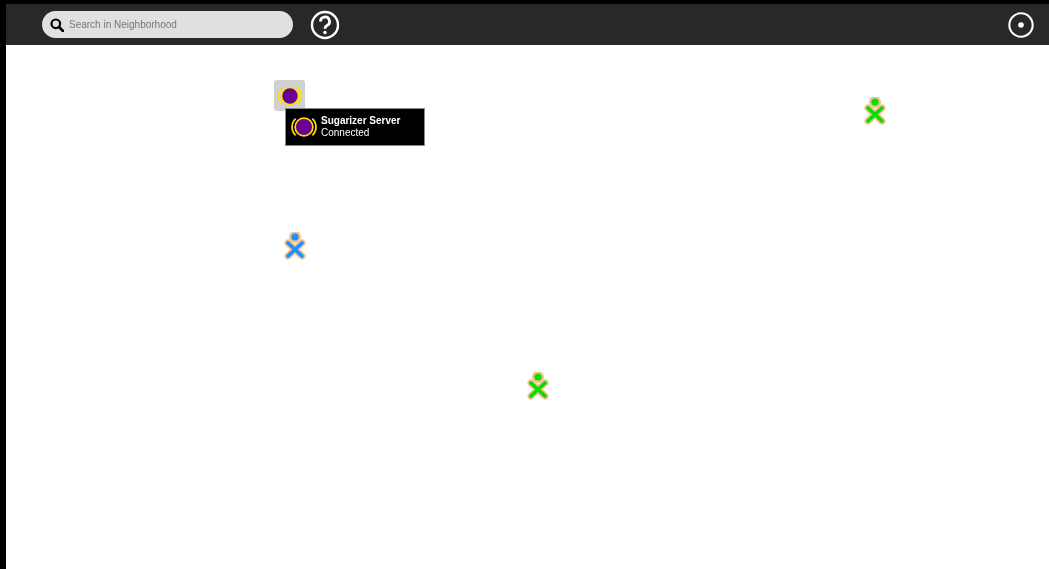 The image size is (1049, 569). I want to click on server-name: Sugarizer Server, so click(361, 121).